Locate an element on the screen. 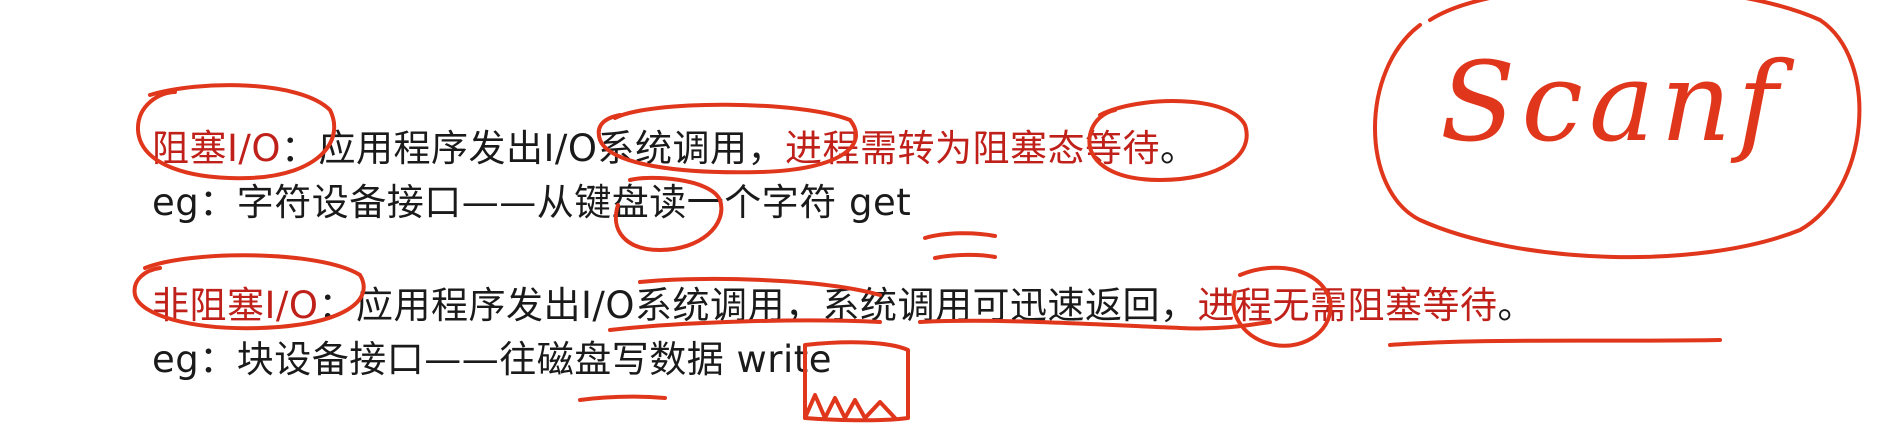  nonblocking-io-example: eg：块设备接口——往磁盘写数据 write is located at coordinates (492, 360).